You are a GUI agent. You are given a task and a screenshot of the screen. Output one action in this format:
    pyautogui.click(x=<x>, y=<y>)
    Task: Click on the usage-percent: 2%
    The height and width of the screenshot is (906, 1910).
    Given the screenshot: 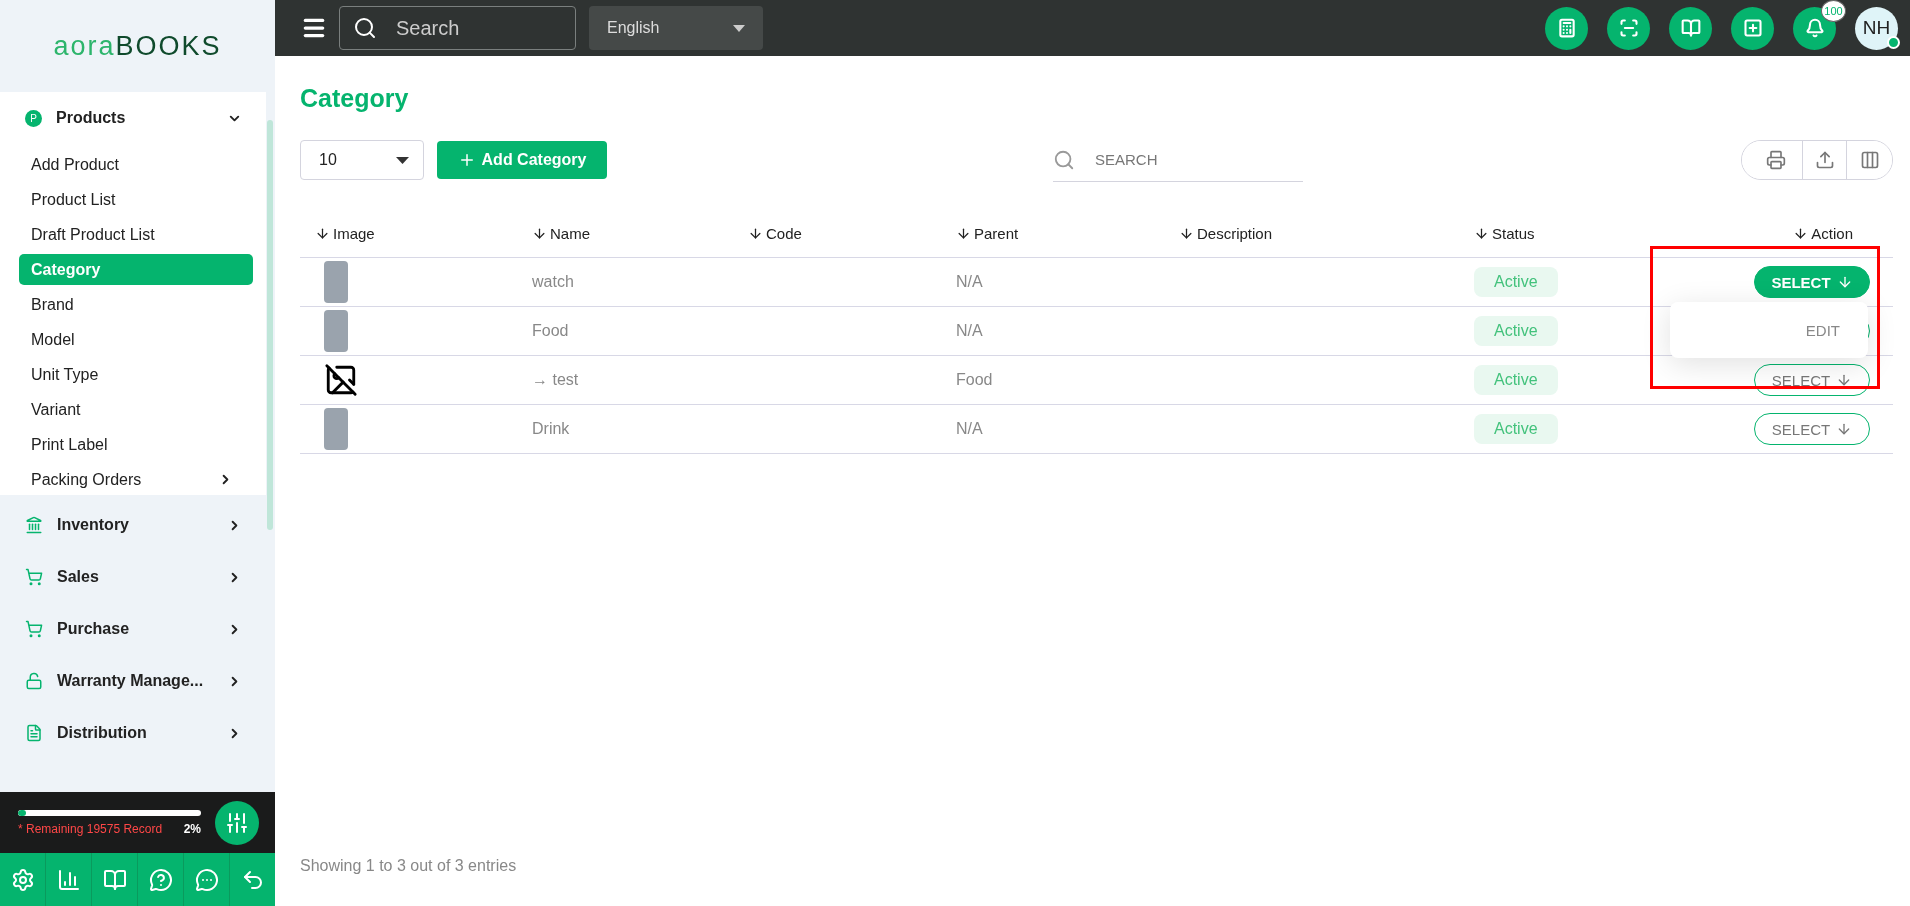 What is the action you would take?
    pyautogui.click(x=192, y=828)
    